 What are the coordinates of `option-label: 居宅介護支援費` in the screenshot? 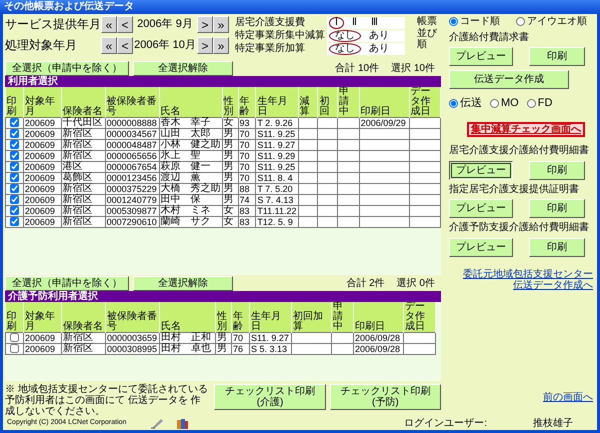 It's located at (270, 22).